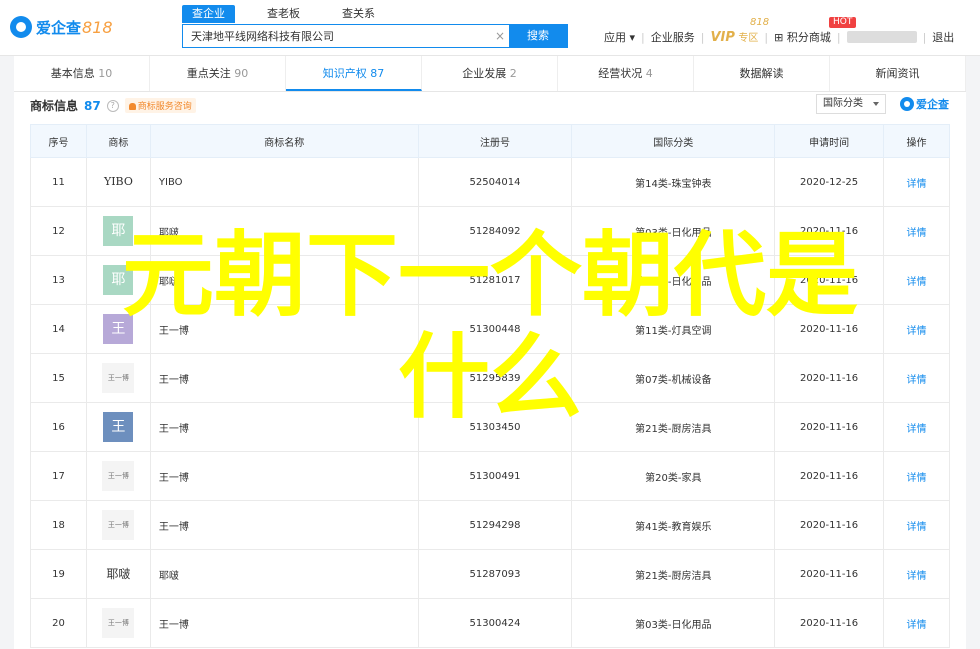 The image size is (980, 649). What do you see at coordinates (673, 427) in the screenshot?
I see `intl-class: 第21类-厨房洁具` at bounding box center [673, 427].